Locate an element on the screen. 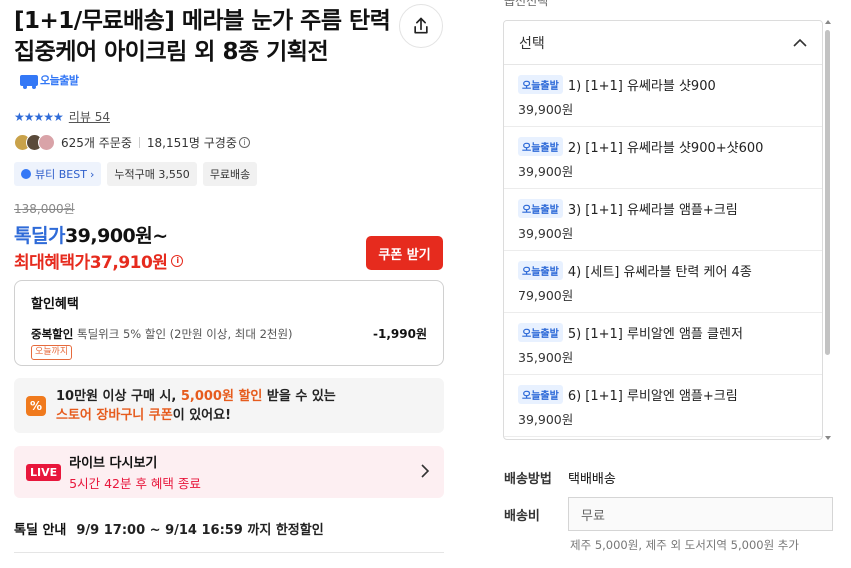 This screenshot has height=568, width=851. live-title: 라이브 다시보기 is located at coordinates (113, 463).